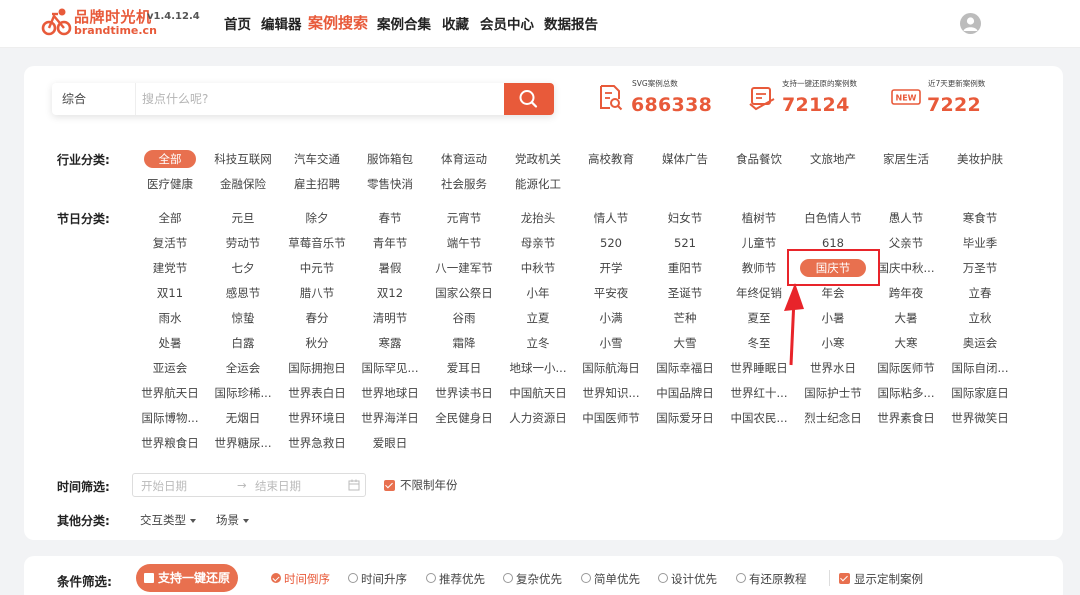 This screenshot has height=595, width=1080. What do you see at coordinates (539, 579) in the screenshot?
I see `sort-option-label: 复杂优先` at bounding box center [539, 579].